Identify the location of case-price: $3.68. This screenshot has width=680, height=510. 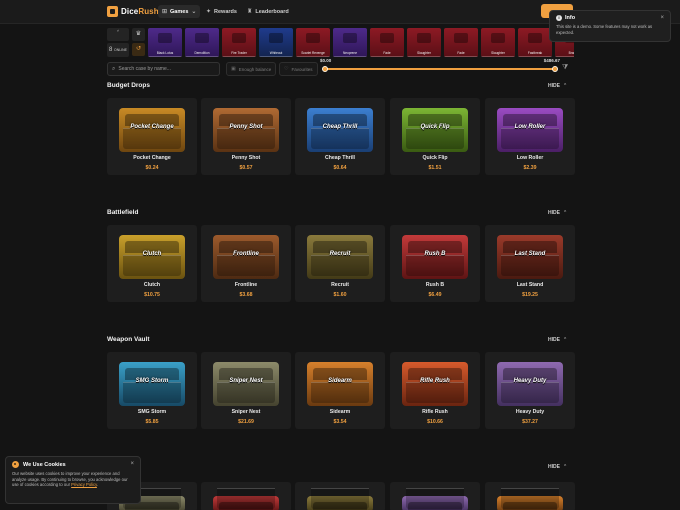
(246, 295).